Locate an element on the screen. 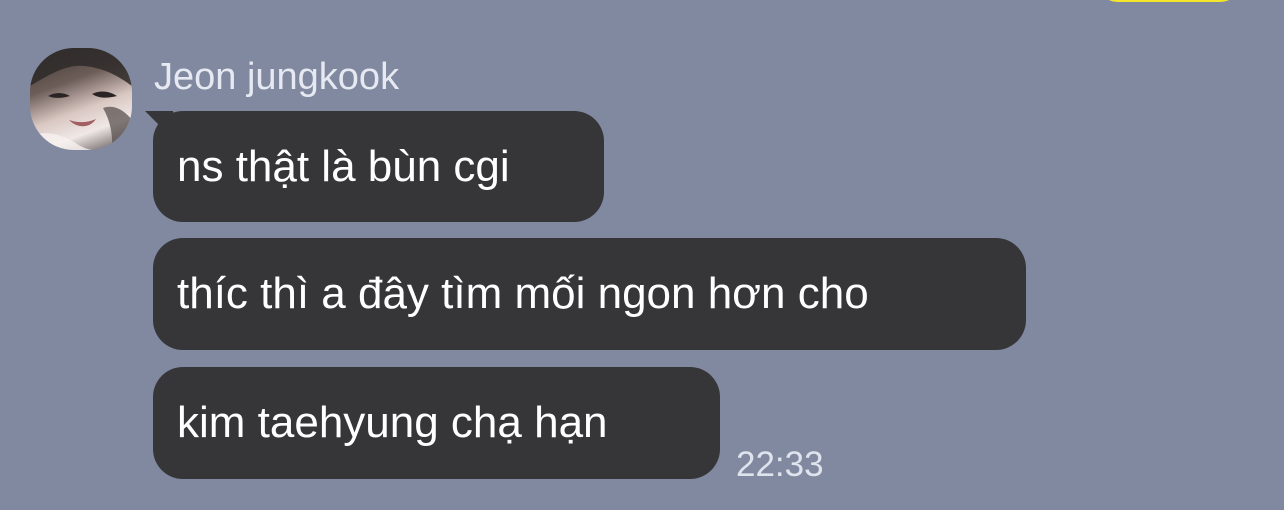 This screenshot has width=1284, height=510. message-bubble: thíc thì a đây tìm mối ngon hơn cho is located at coordinates (589, 294).